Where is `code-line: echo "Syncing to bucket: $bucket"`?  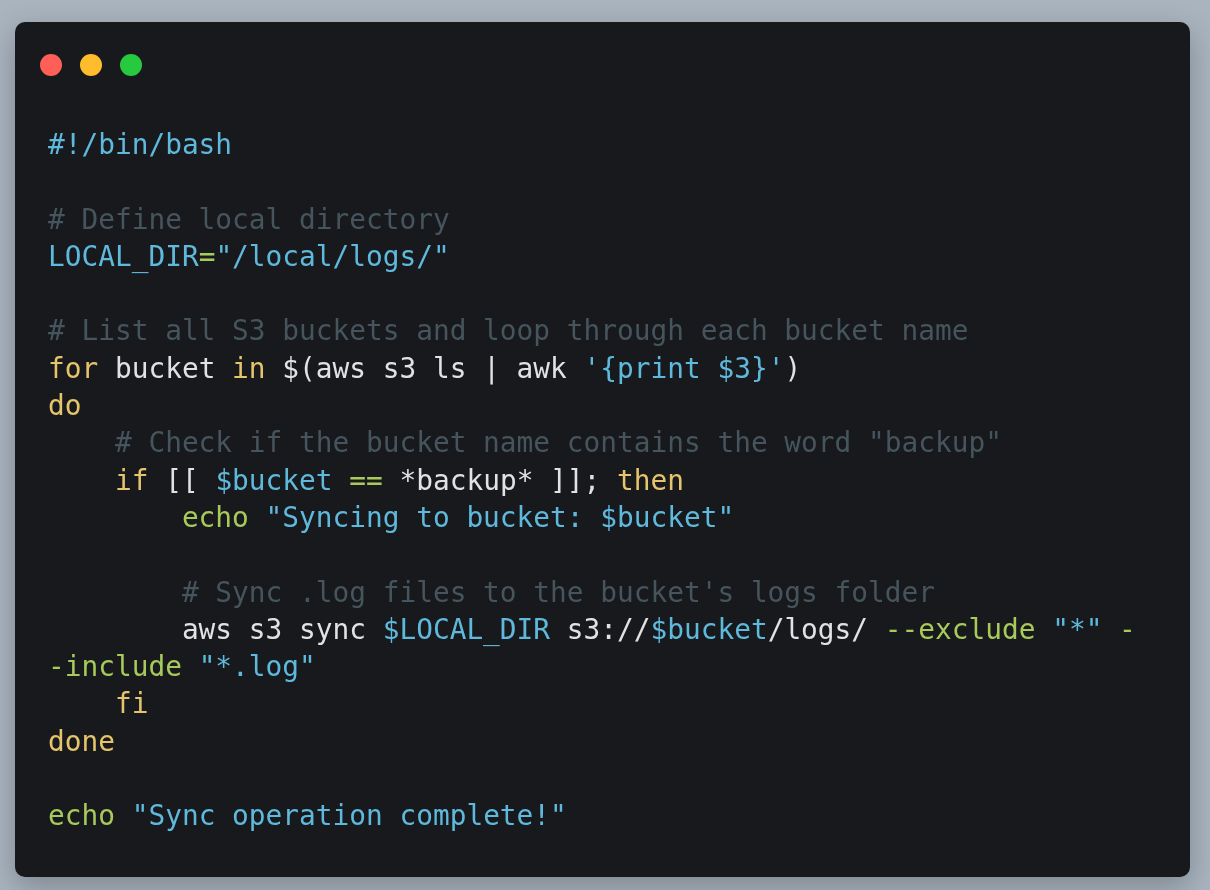
code-line: echo "Syncing to bucket: $bucket" is located at coordinates (457, 517).